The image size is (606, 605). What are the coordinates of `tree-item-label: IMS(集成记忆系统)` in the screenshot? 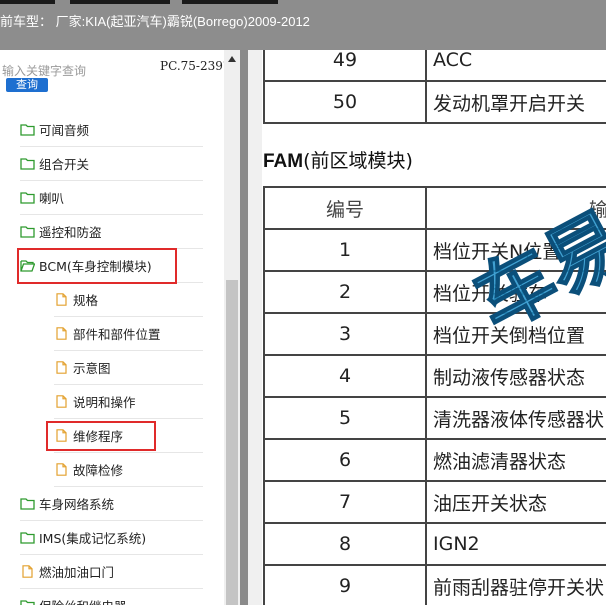 It's located at (93, 538).